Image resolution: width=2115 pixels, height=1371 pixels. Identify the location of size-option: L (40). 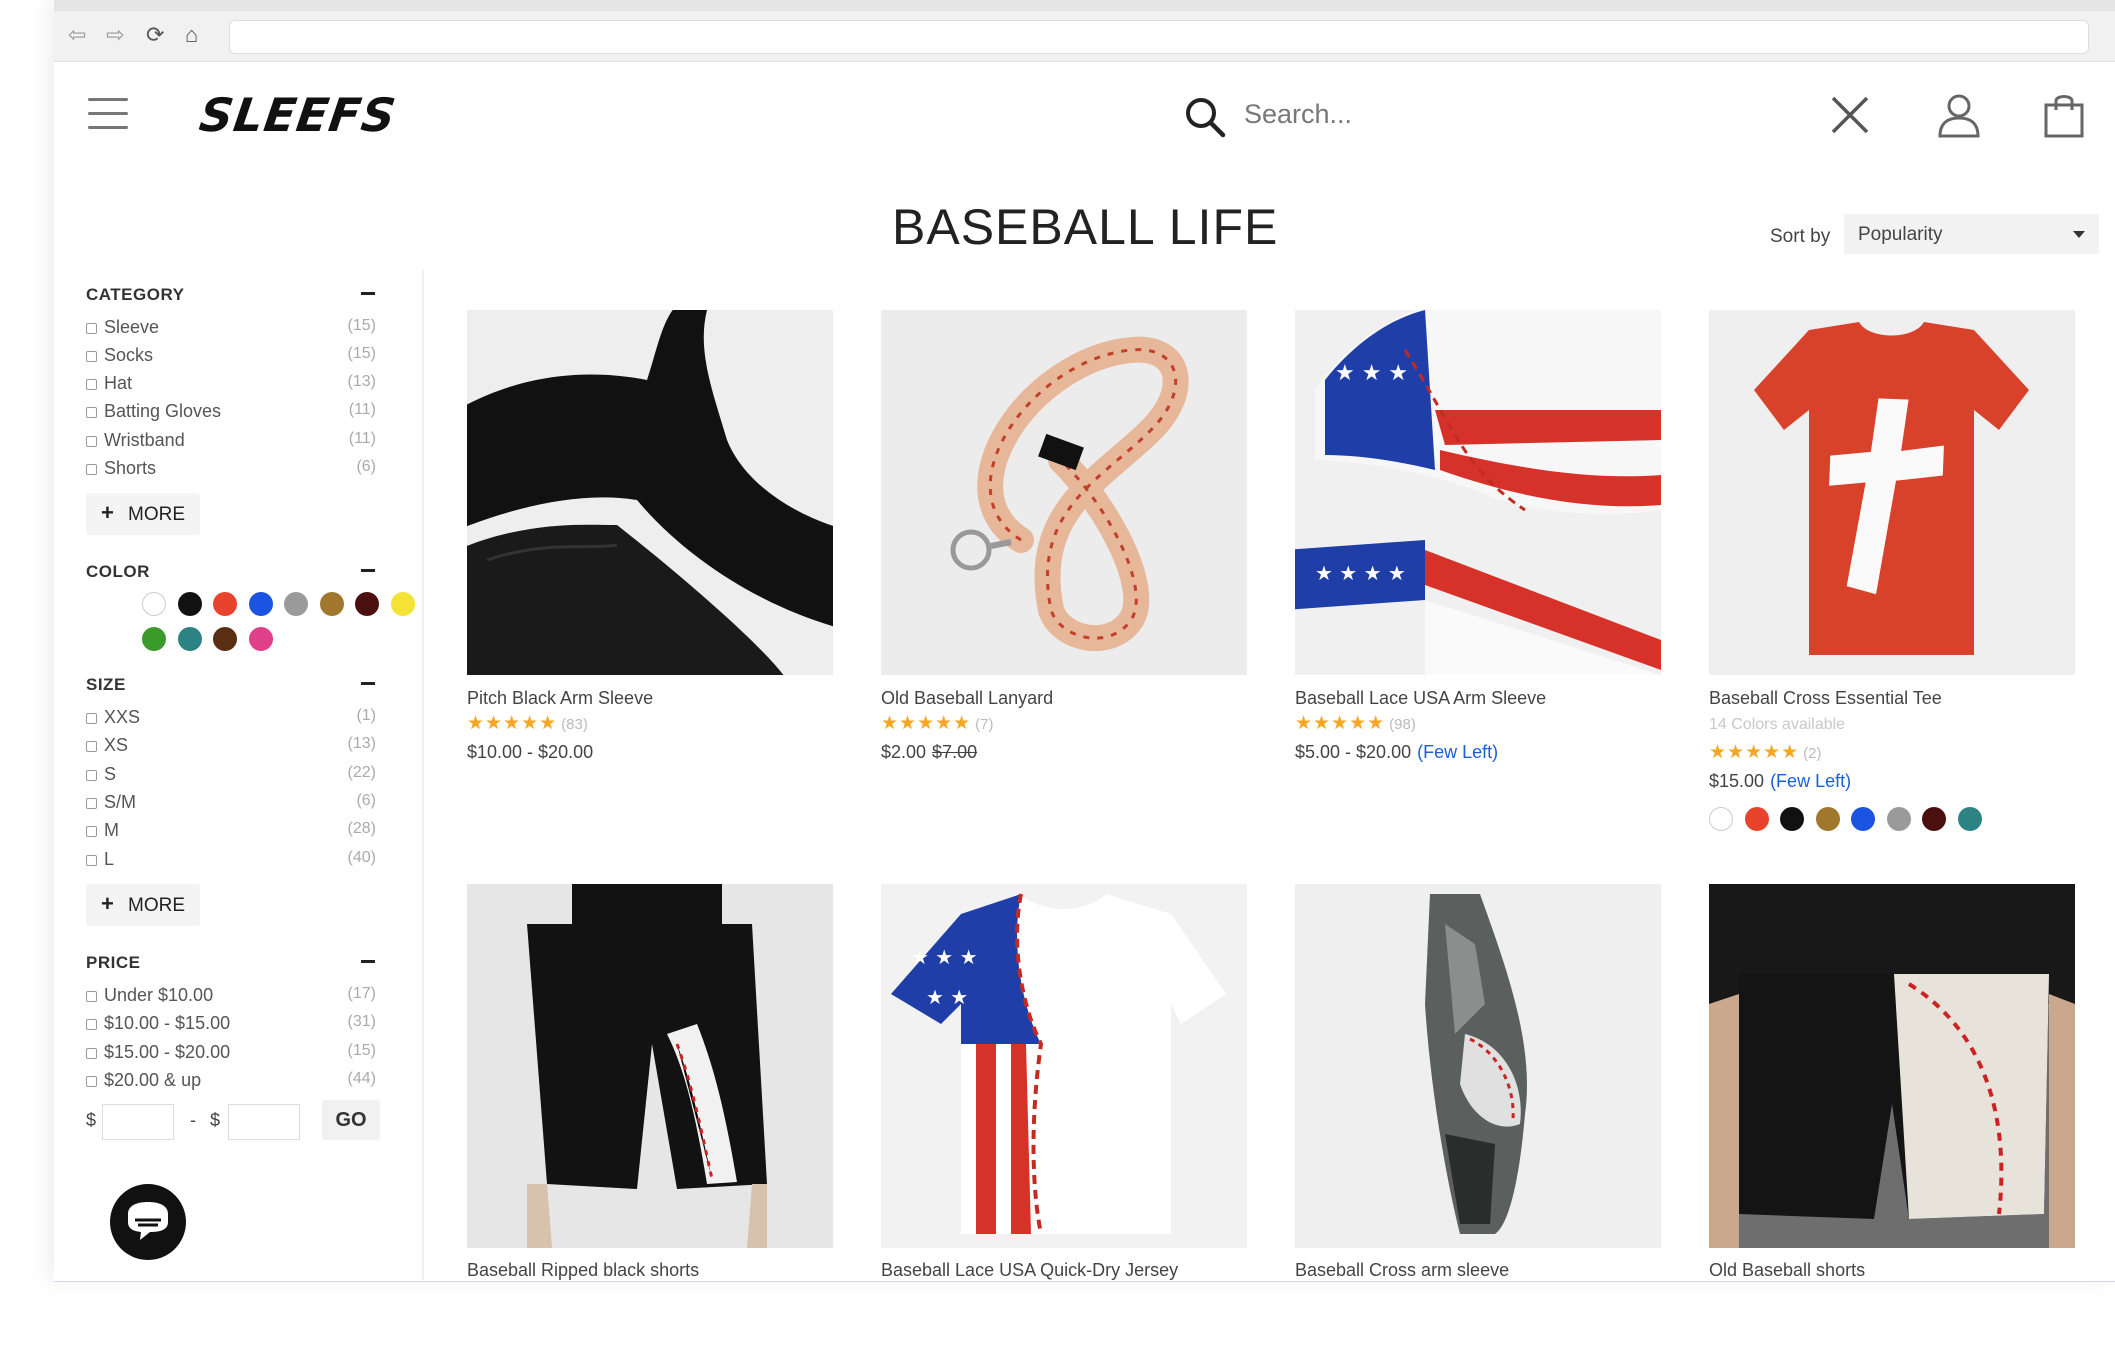
(231, 861).